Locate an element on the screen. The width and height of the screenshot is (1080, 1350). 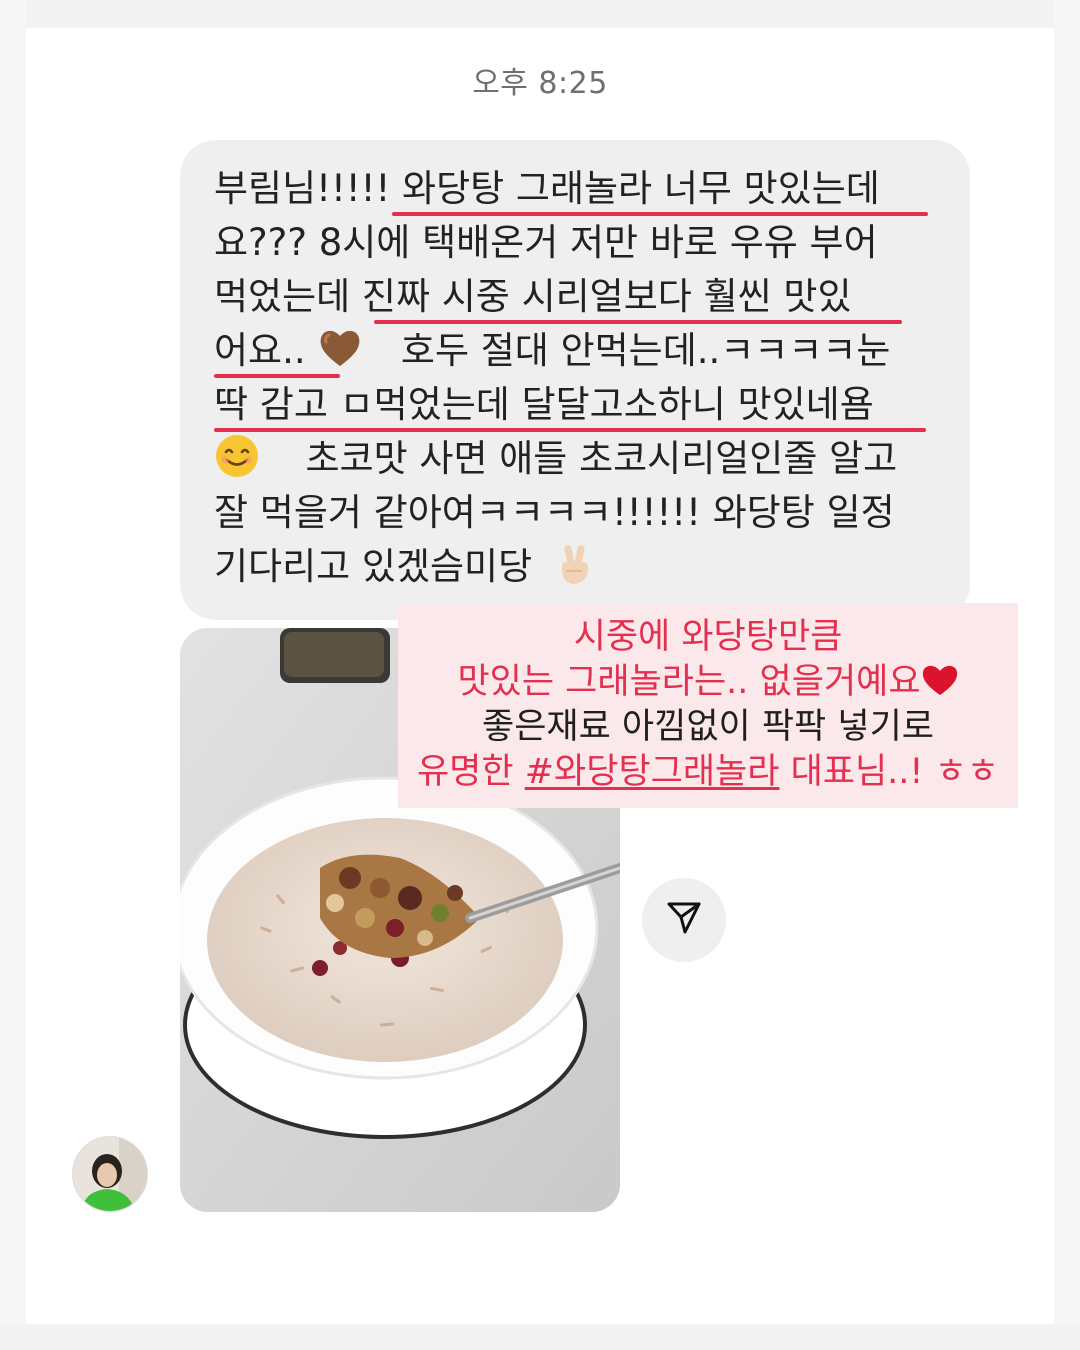
caption-line: 맛있는 그래놀라는.. 없을거예요 is located at coordinates (708, 682).